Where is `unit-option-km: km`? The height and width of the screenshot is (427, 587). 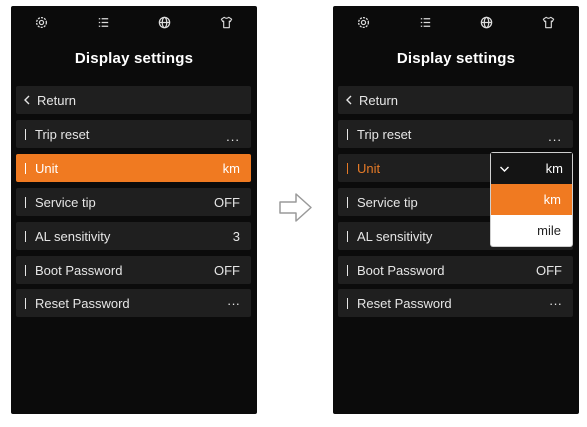
unit-option-km: km is located at coordinates (531, 199).